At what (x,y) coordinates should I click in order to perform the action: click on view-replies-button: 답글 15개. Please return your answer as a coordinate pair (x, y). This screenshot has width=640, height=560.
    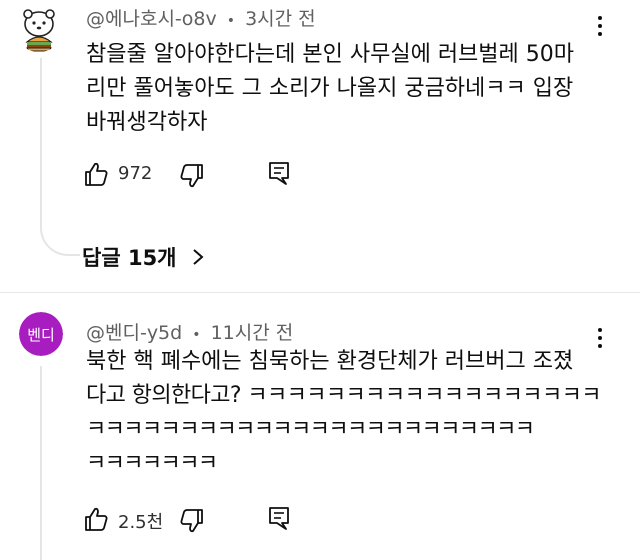
    Looking at the image, I should click on (143, 257).